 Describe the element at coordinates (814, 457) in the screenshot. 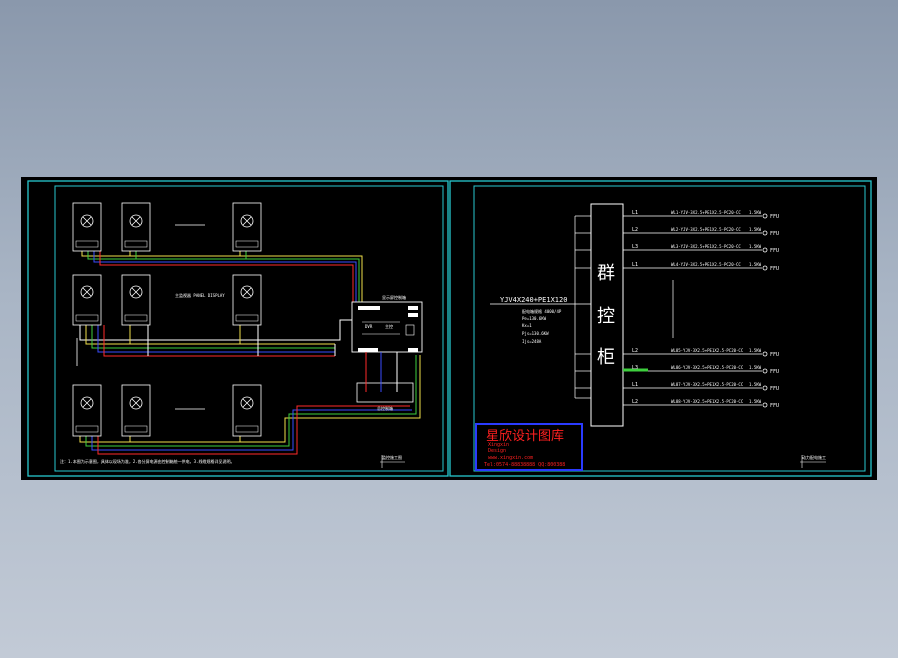

I see `title-block-text: 动力配电施工` at that location.